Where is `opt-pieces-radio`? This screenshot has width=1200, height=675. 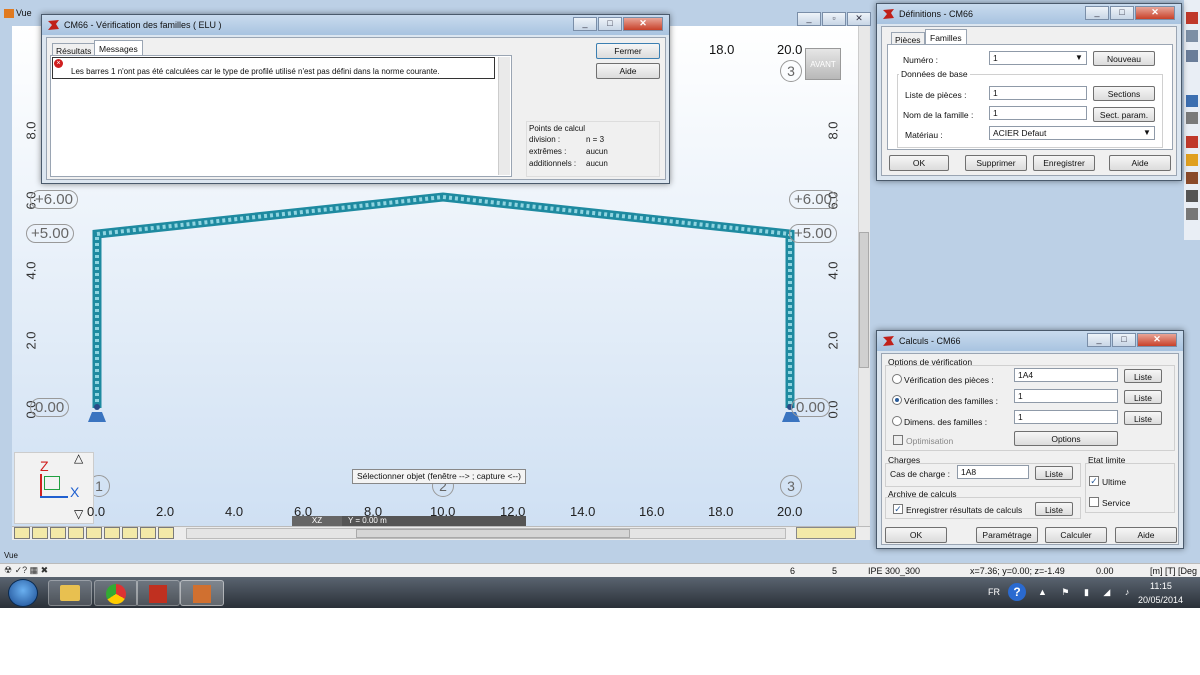 opt-pieces-radio is located at coordinates (897, 379).